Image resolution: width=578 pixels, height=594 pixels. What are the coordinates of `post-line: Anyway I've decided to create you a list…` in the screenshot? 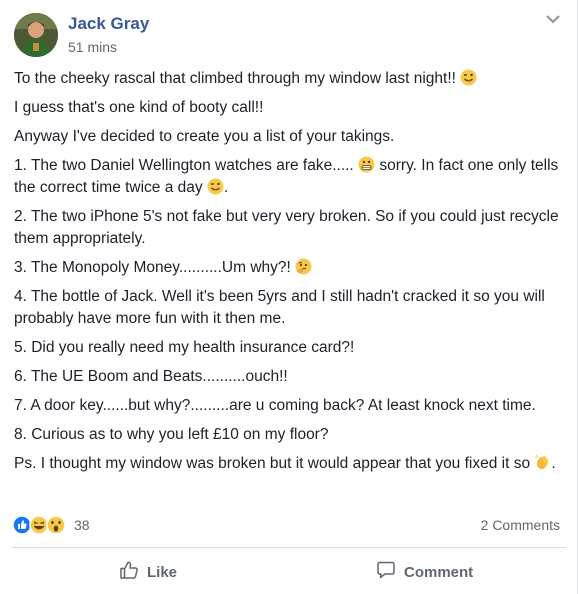 It's located at (290, 137).